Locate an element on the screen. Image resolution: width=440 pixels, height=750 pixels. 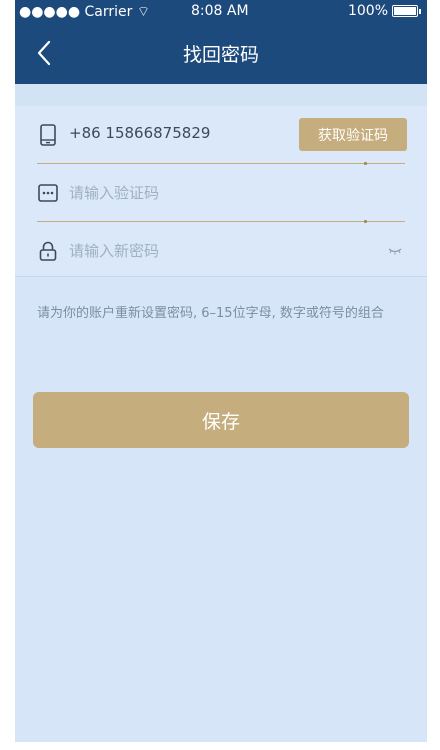
battery-percent: 100% is located at coordinates (367, 11).